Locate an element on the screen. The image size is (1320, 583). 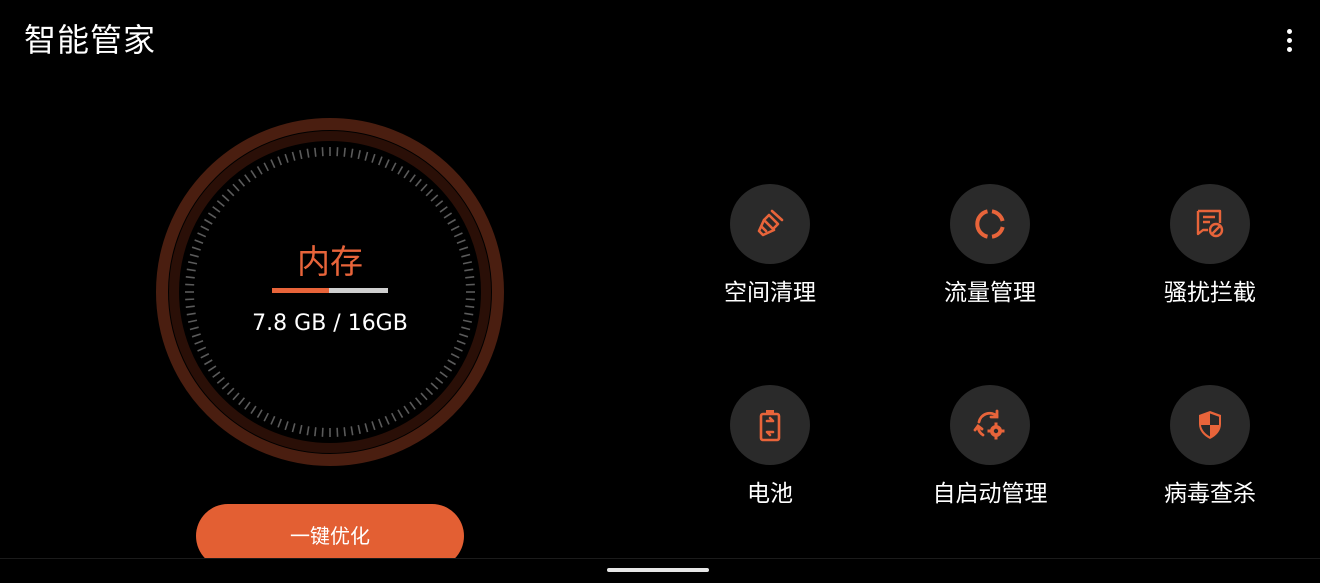
feature-autostart-management: 自启动管理 is located at coordinates (990, 455).